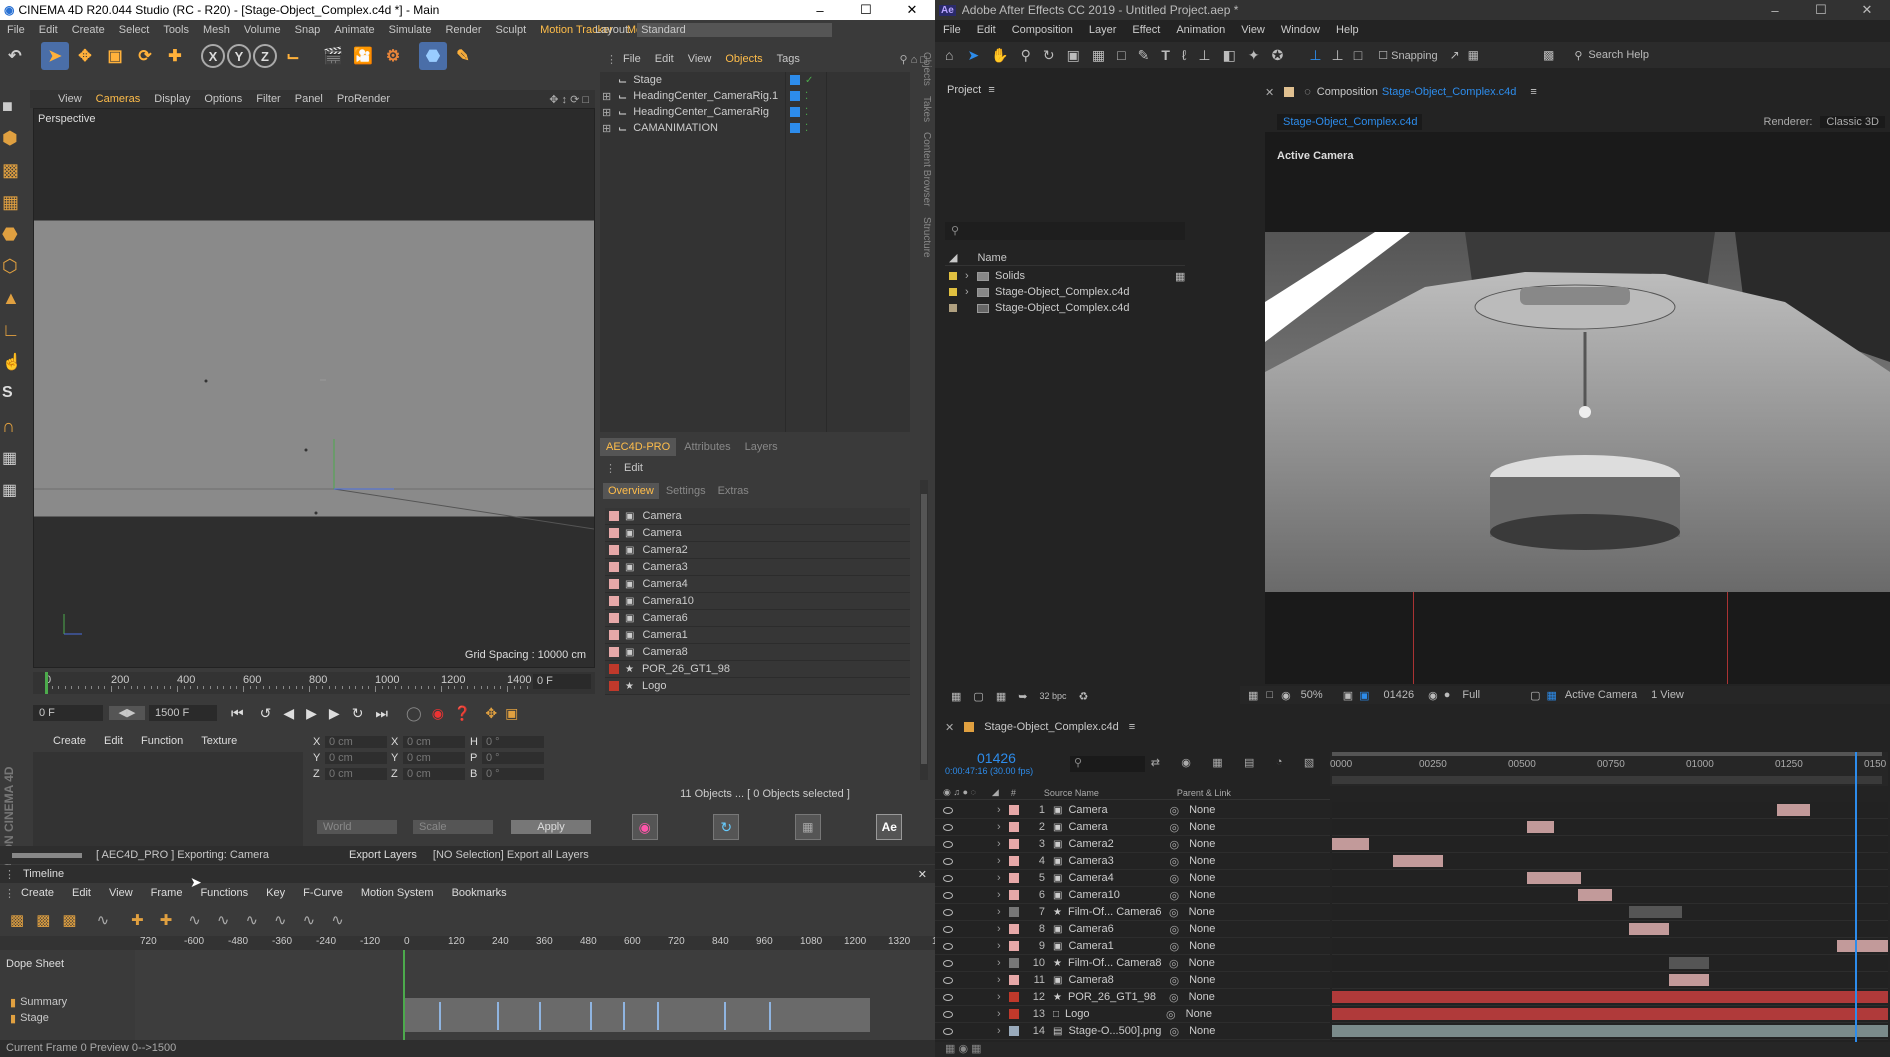 The image size is (1890, 1057). Describe the element at coordinates (275, 893) in the screenshot. I see `timeline-menu-item: Key` at that location.